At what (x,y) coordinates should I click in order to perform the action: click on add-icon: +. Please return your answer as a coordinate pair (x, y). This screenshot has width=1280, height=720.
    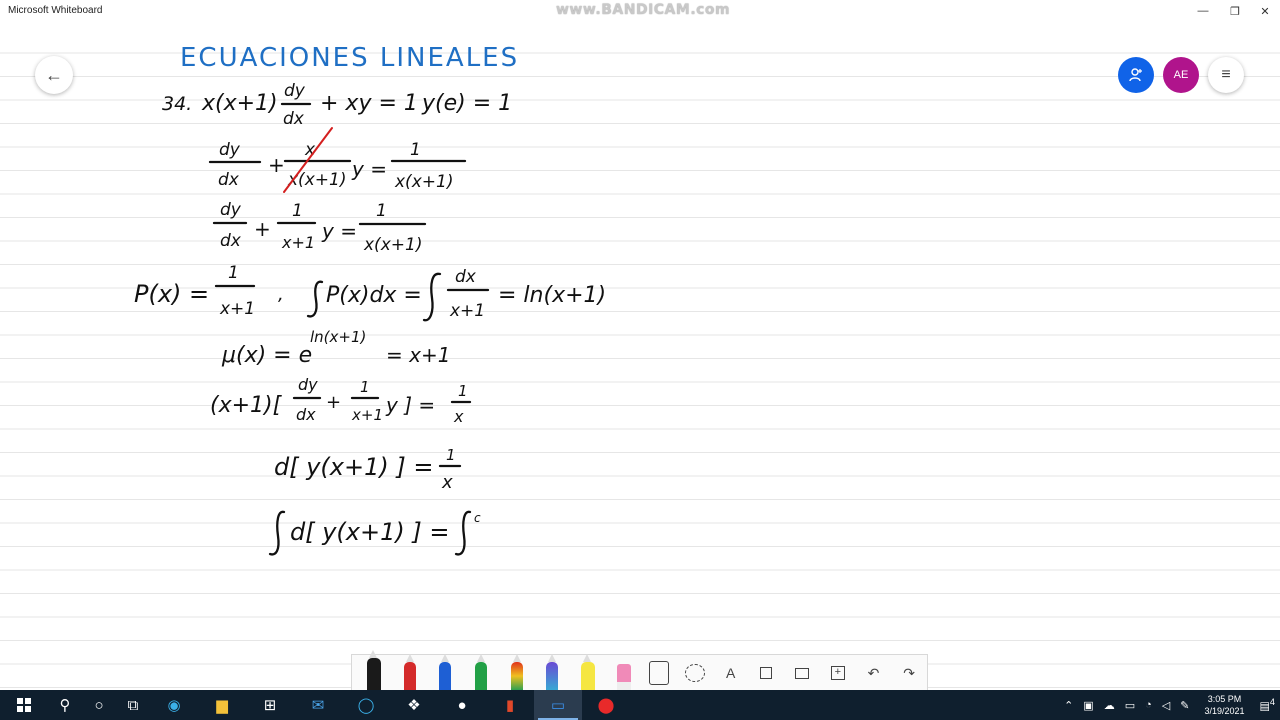
    Looking at the image, I should click on (837, 673).